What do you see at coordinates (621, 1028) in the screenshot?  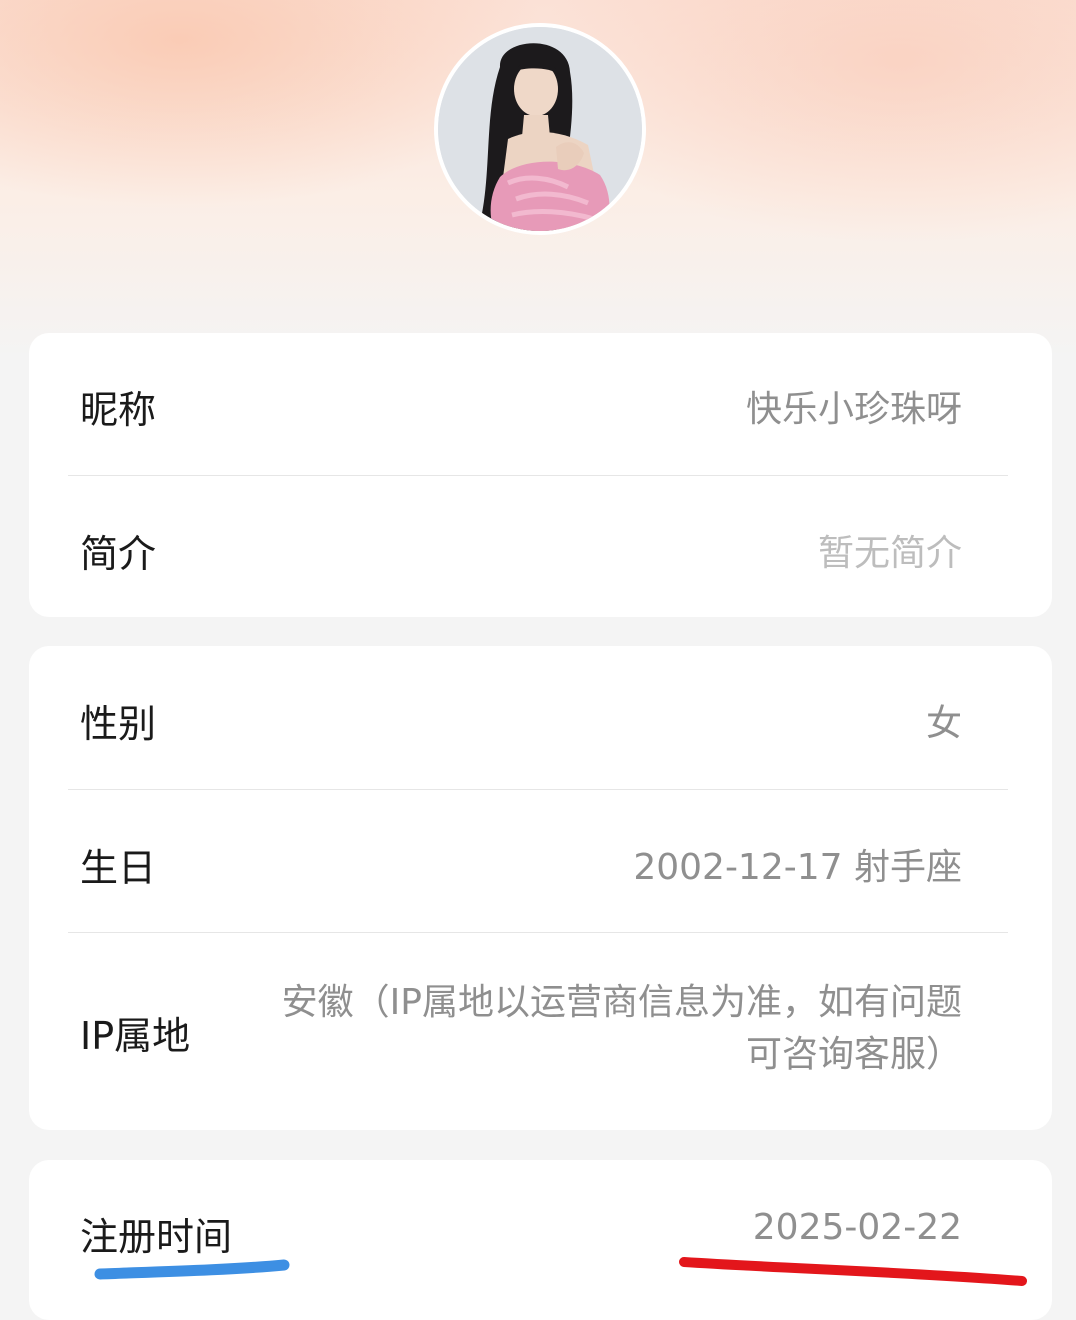 I see `ip-location-value: 安徽（IP属地以运营商信息为准，如有问题可咨询客服）` at bounding box center [621, 1028].